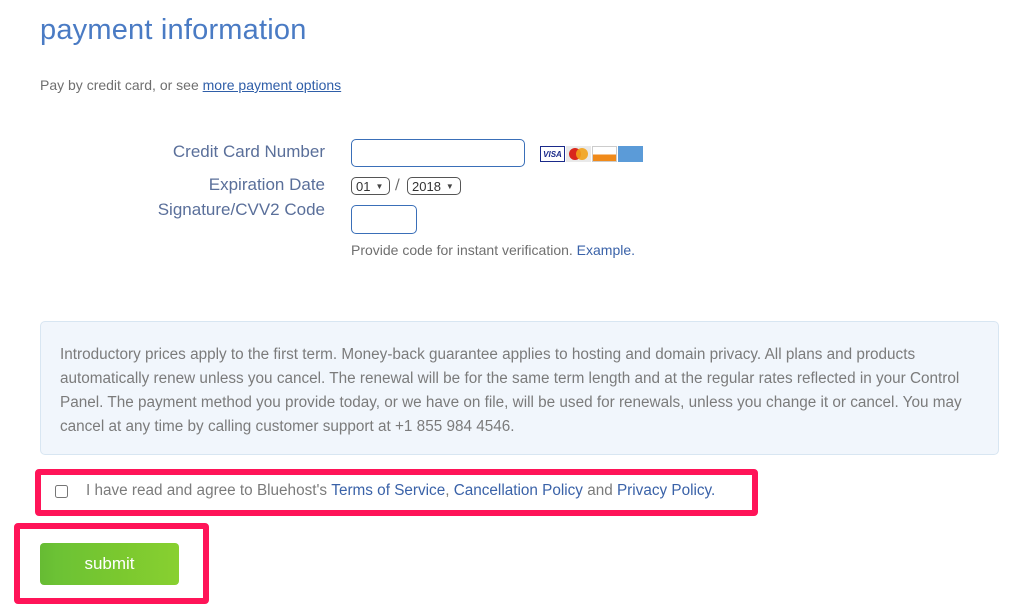 The image size is (1019, 605). I want to click on submit-button: submit, so click(109, 564).